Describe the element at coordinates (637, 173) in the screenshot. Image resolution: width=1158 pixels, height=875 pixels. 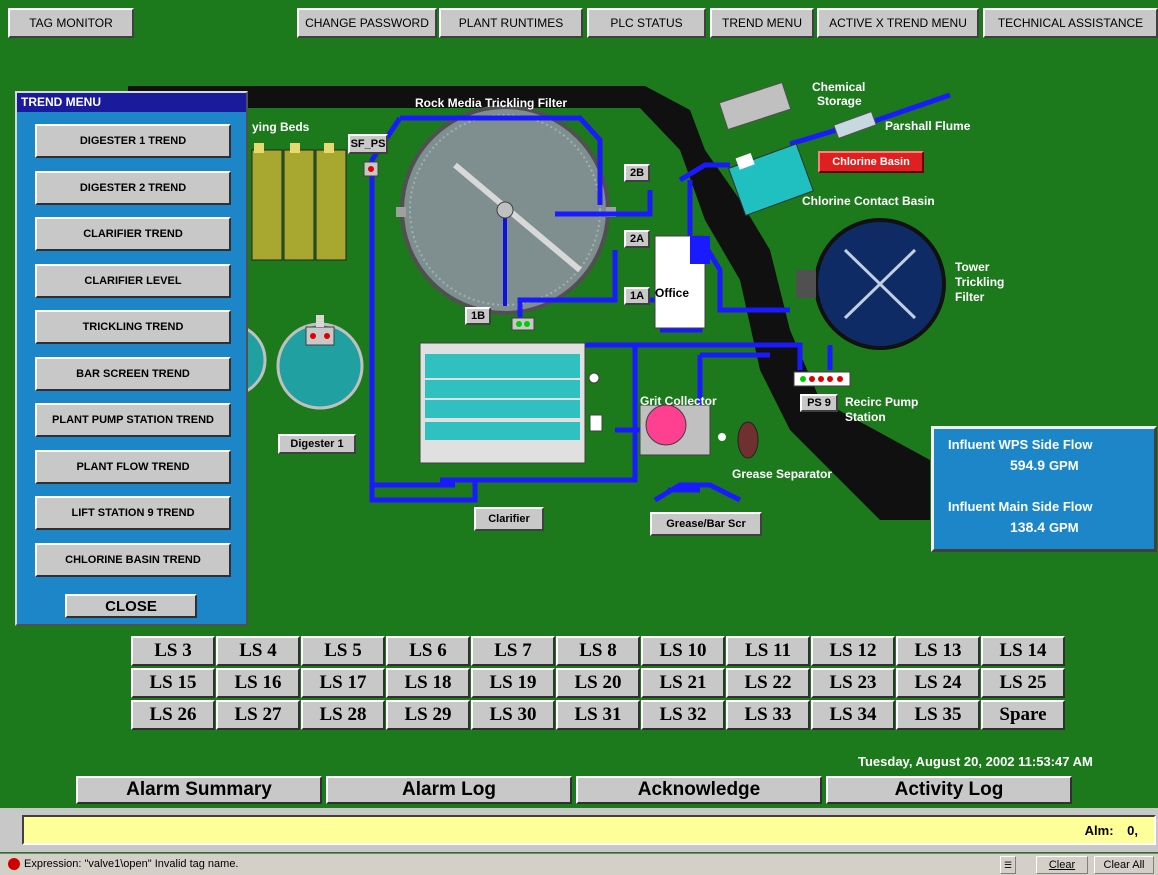
I see `pump-2b-button: 2B` at that location.